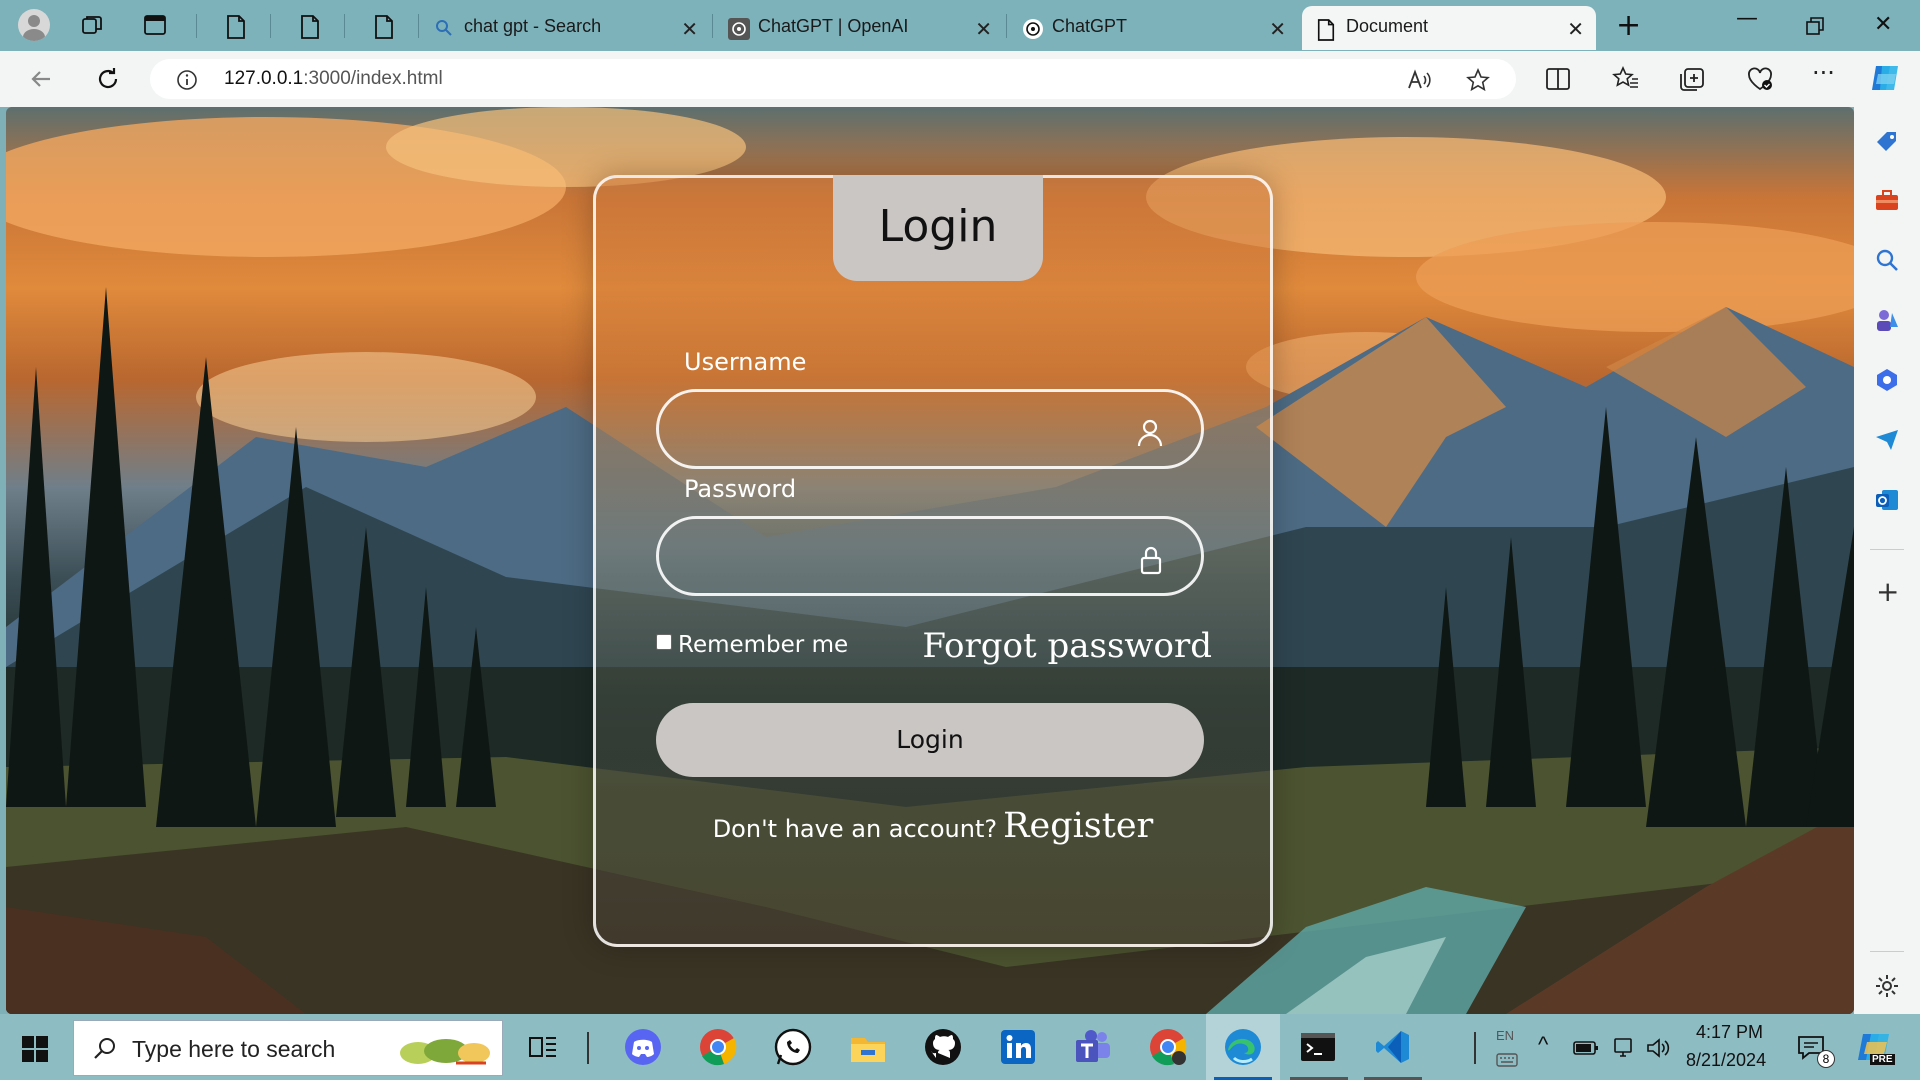 This screenshot has width=1920, height=1080. Describe the element at coordinates (1151, 560) in the screenshot. I see `lock-icon` at that location.